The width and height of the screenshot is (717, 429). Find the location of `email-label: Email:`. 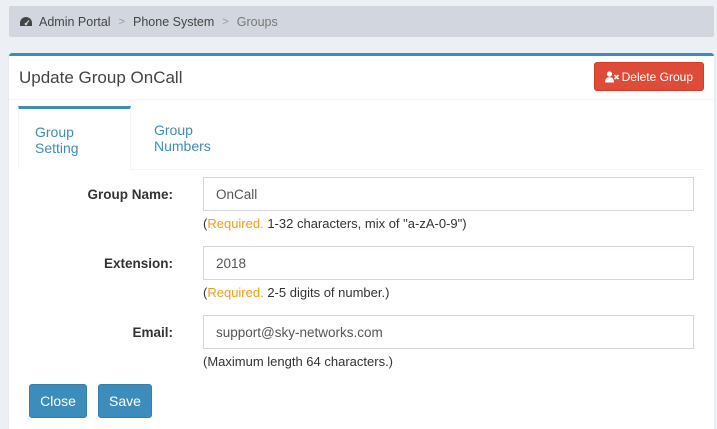

email-label: Email: is located at coordinates (152, 332).